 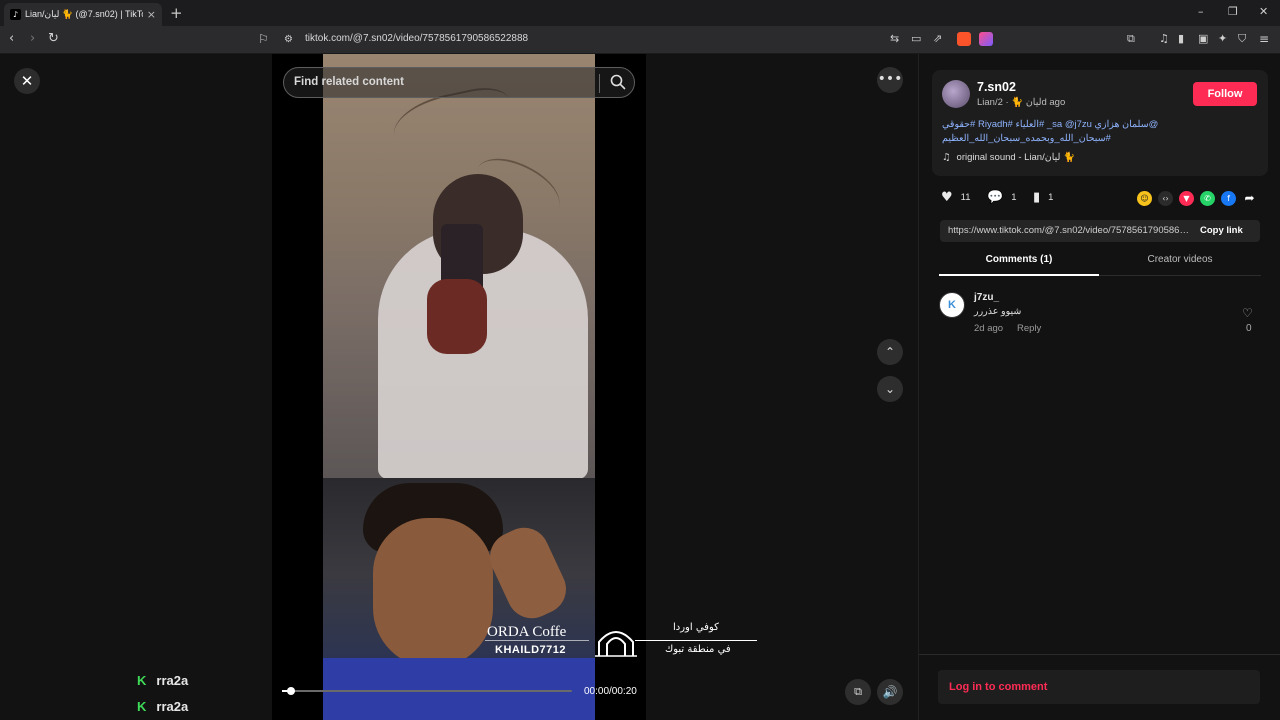 What do you see at coordinates (996, 87) in the screenshot?
I see `creator-username: 7.sn02` at bounding box center [996, 87].